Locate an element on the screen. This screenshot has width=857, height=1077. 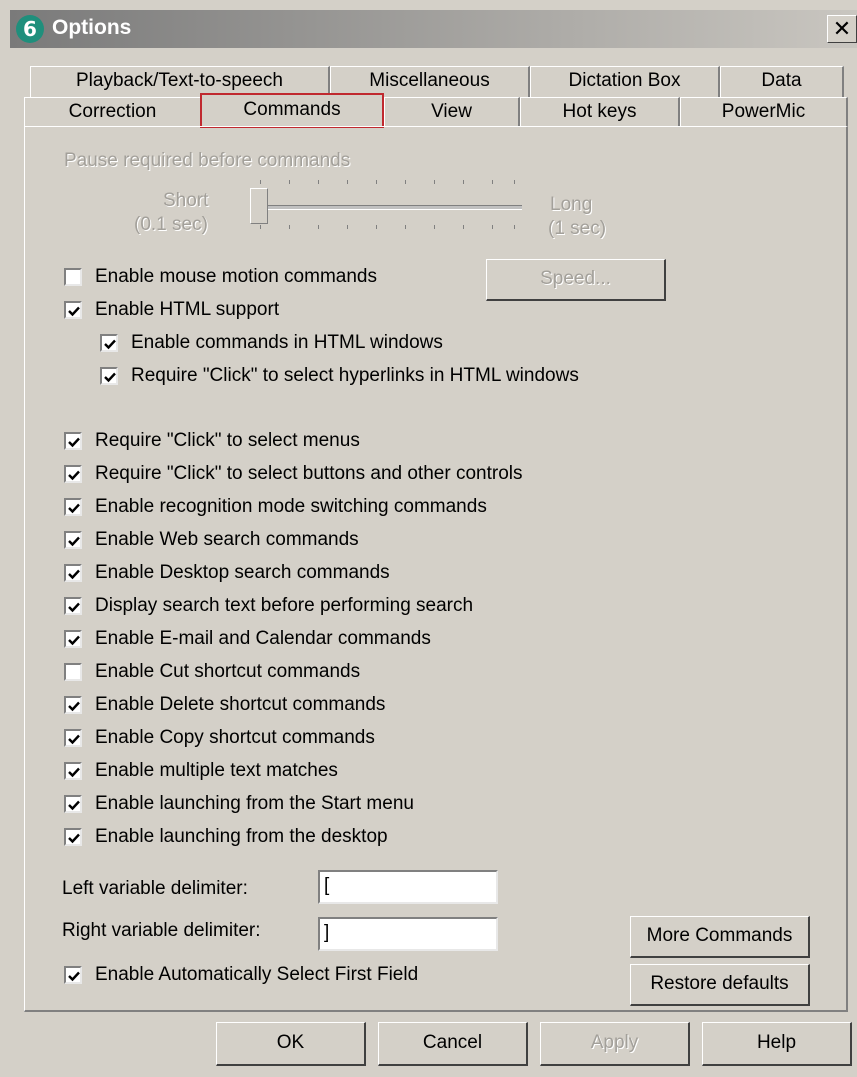
left-delimiter-input: [ is located at coordinates (408, 887).